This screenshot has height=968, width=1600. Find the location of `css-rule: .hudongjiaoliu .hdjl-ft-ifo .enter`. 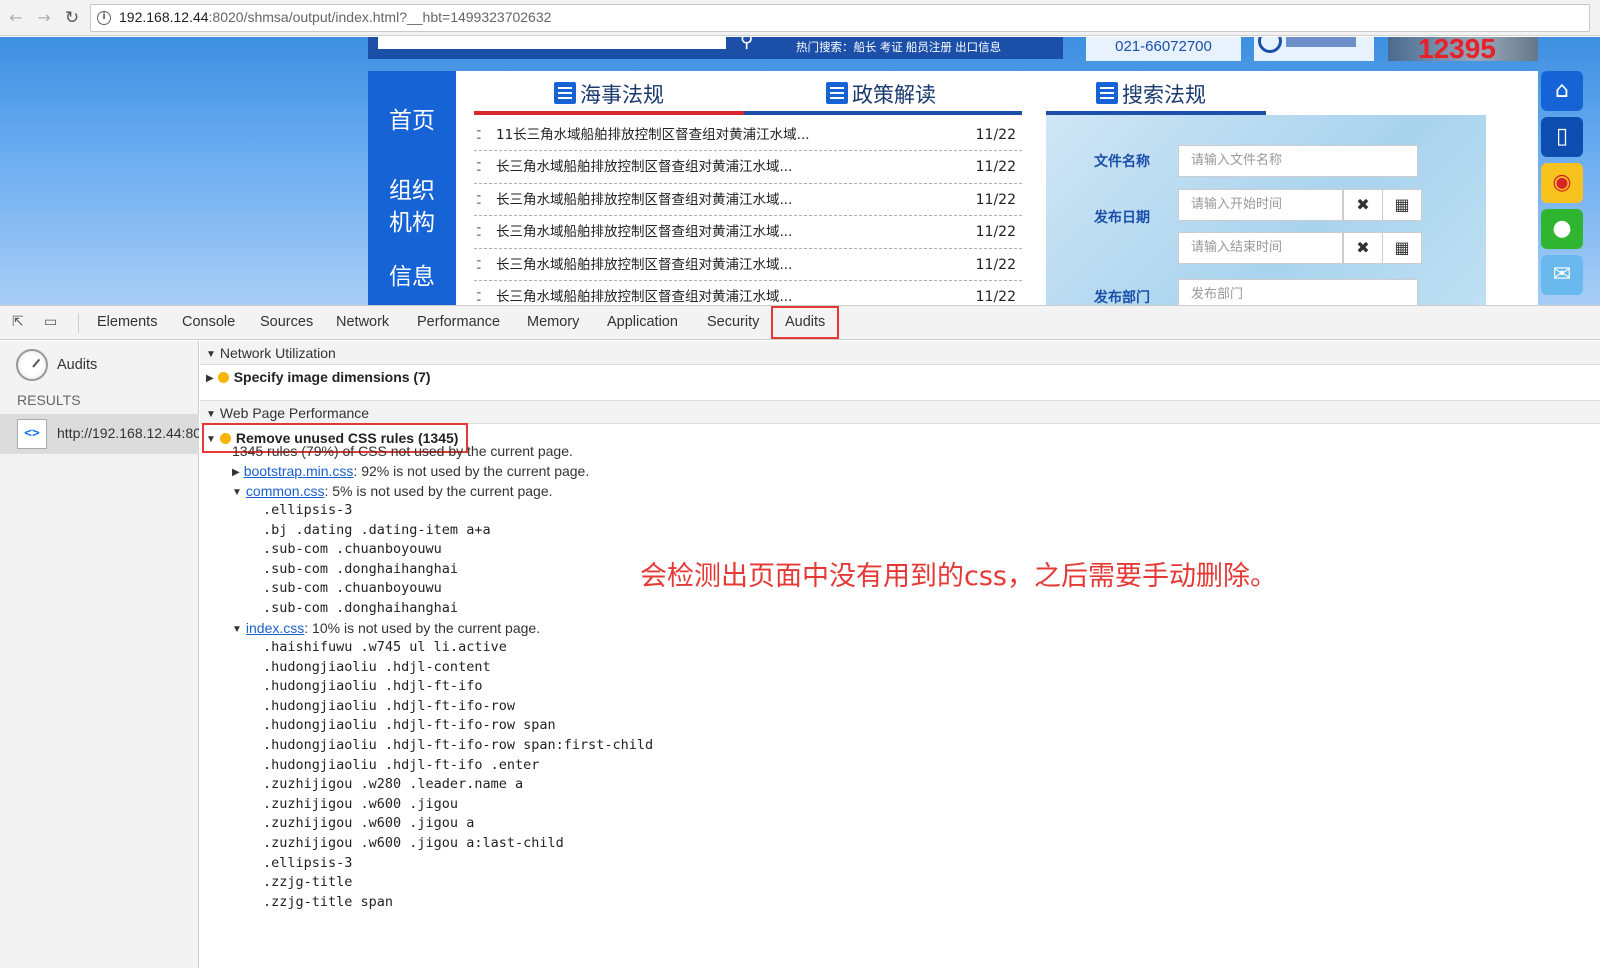

css-rule: .hudongjiaoliu .hdjl-ft-ifo .enter is located at coordinates (401, 764).